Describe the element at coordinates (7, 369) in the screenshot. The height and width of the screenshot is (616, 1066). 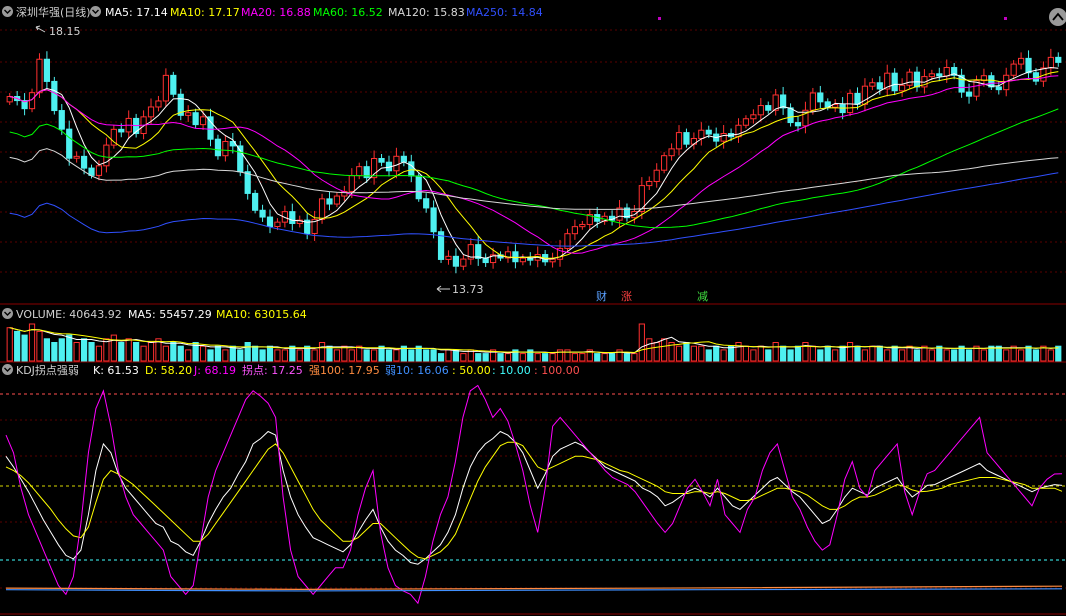
I see `kdj-collapse-button` at that location.